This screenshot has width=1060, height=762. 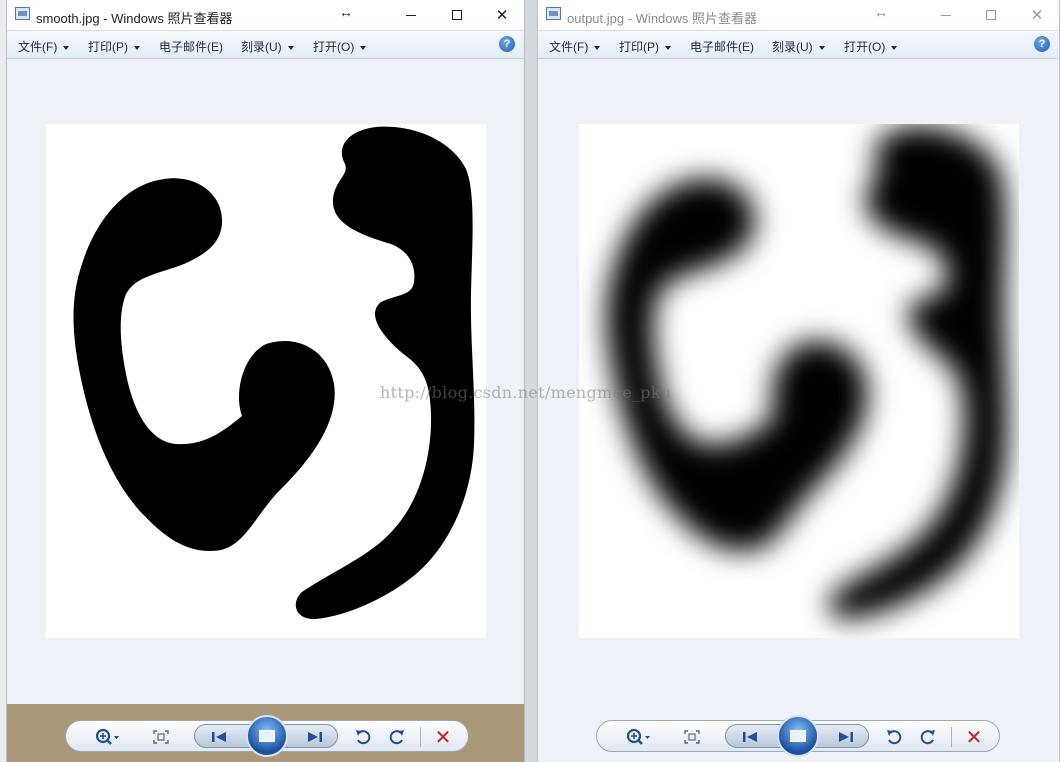 What do you see at coordinates (662, 18) in the screenshot?
I see `window-title: output.jpg - Windows 照片查看器` at bounding box center [662, 18].